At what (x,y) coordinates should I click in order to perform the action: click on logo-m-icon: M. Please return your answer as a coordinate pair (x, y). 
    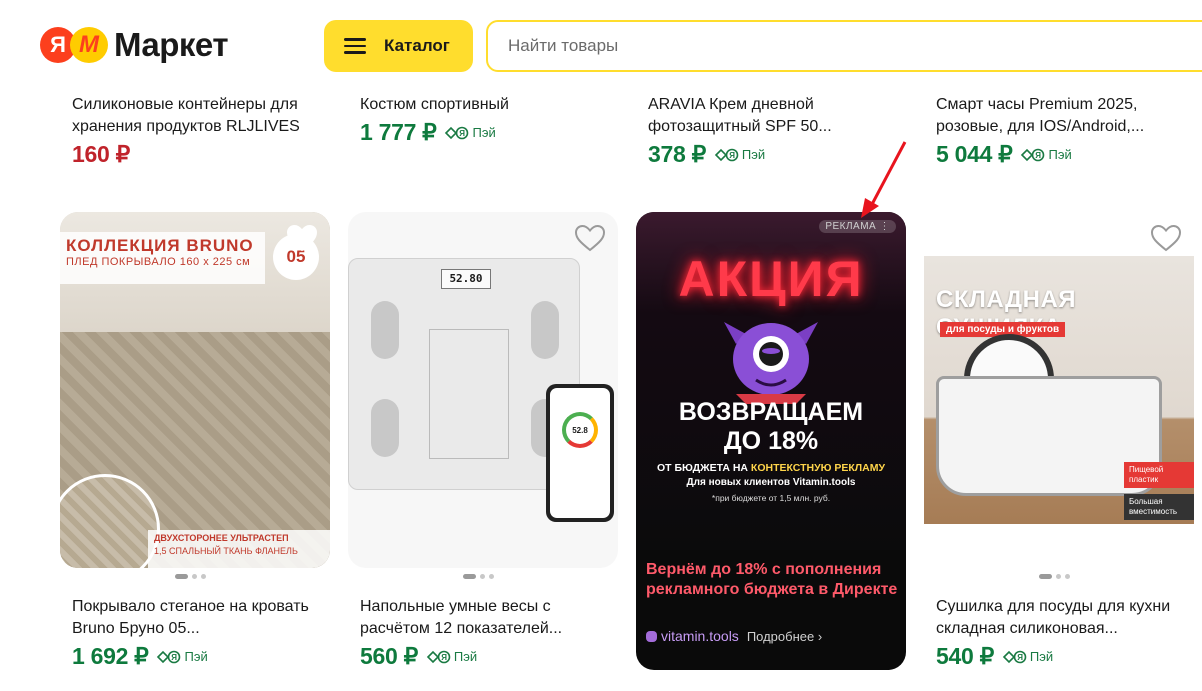
    Looking at the image, I should click on (89, 45).